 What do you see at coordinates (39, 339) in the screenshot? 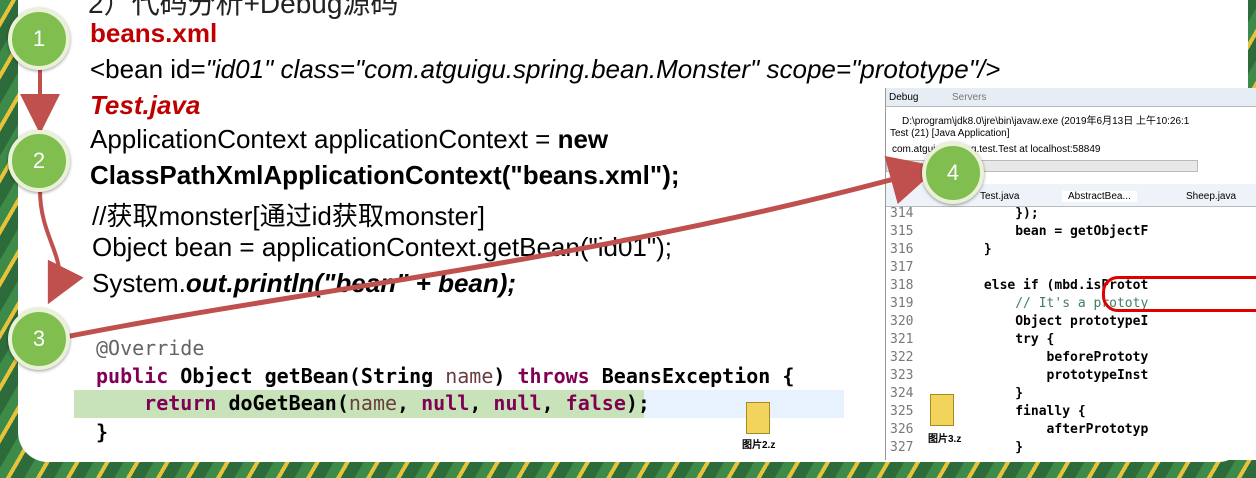
I see `step-3-badge: 3` at bounding box center [39, 339].